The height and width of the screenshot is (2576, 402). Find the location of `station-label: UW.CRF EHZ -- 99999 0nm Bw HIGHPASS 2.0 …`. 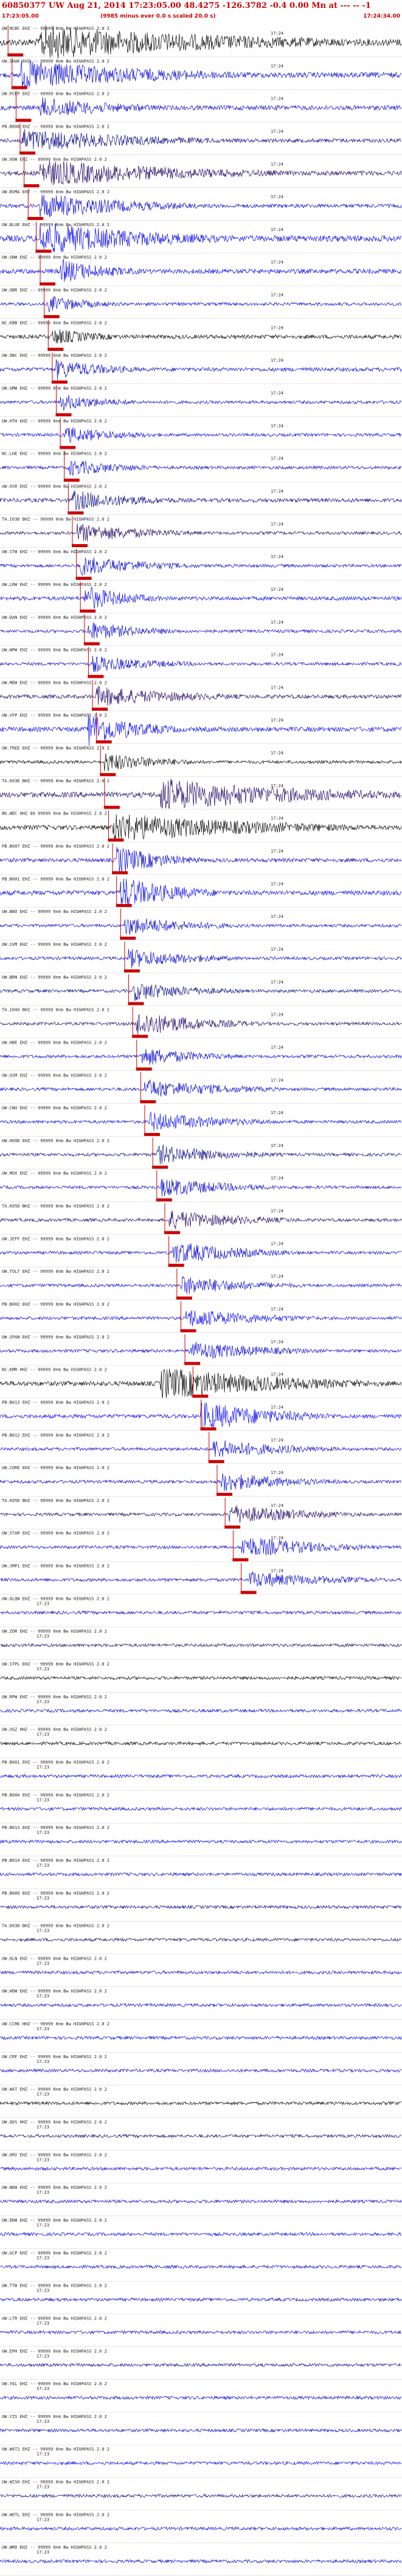

station-label: UW.CRF EHZ -- 99999 0nm Bw HIGHPASS 2.0 … is located at coordinates (54, 2056).